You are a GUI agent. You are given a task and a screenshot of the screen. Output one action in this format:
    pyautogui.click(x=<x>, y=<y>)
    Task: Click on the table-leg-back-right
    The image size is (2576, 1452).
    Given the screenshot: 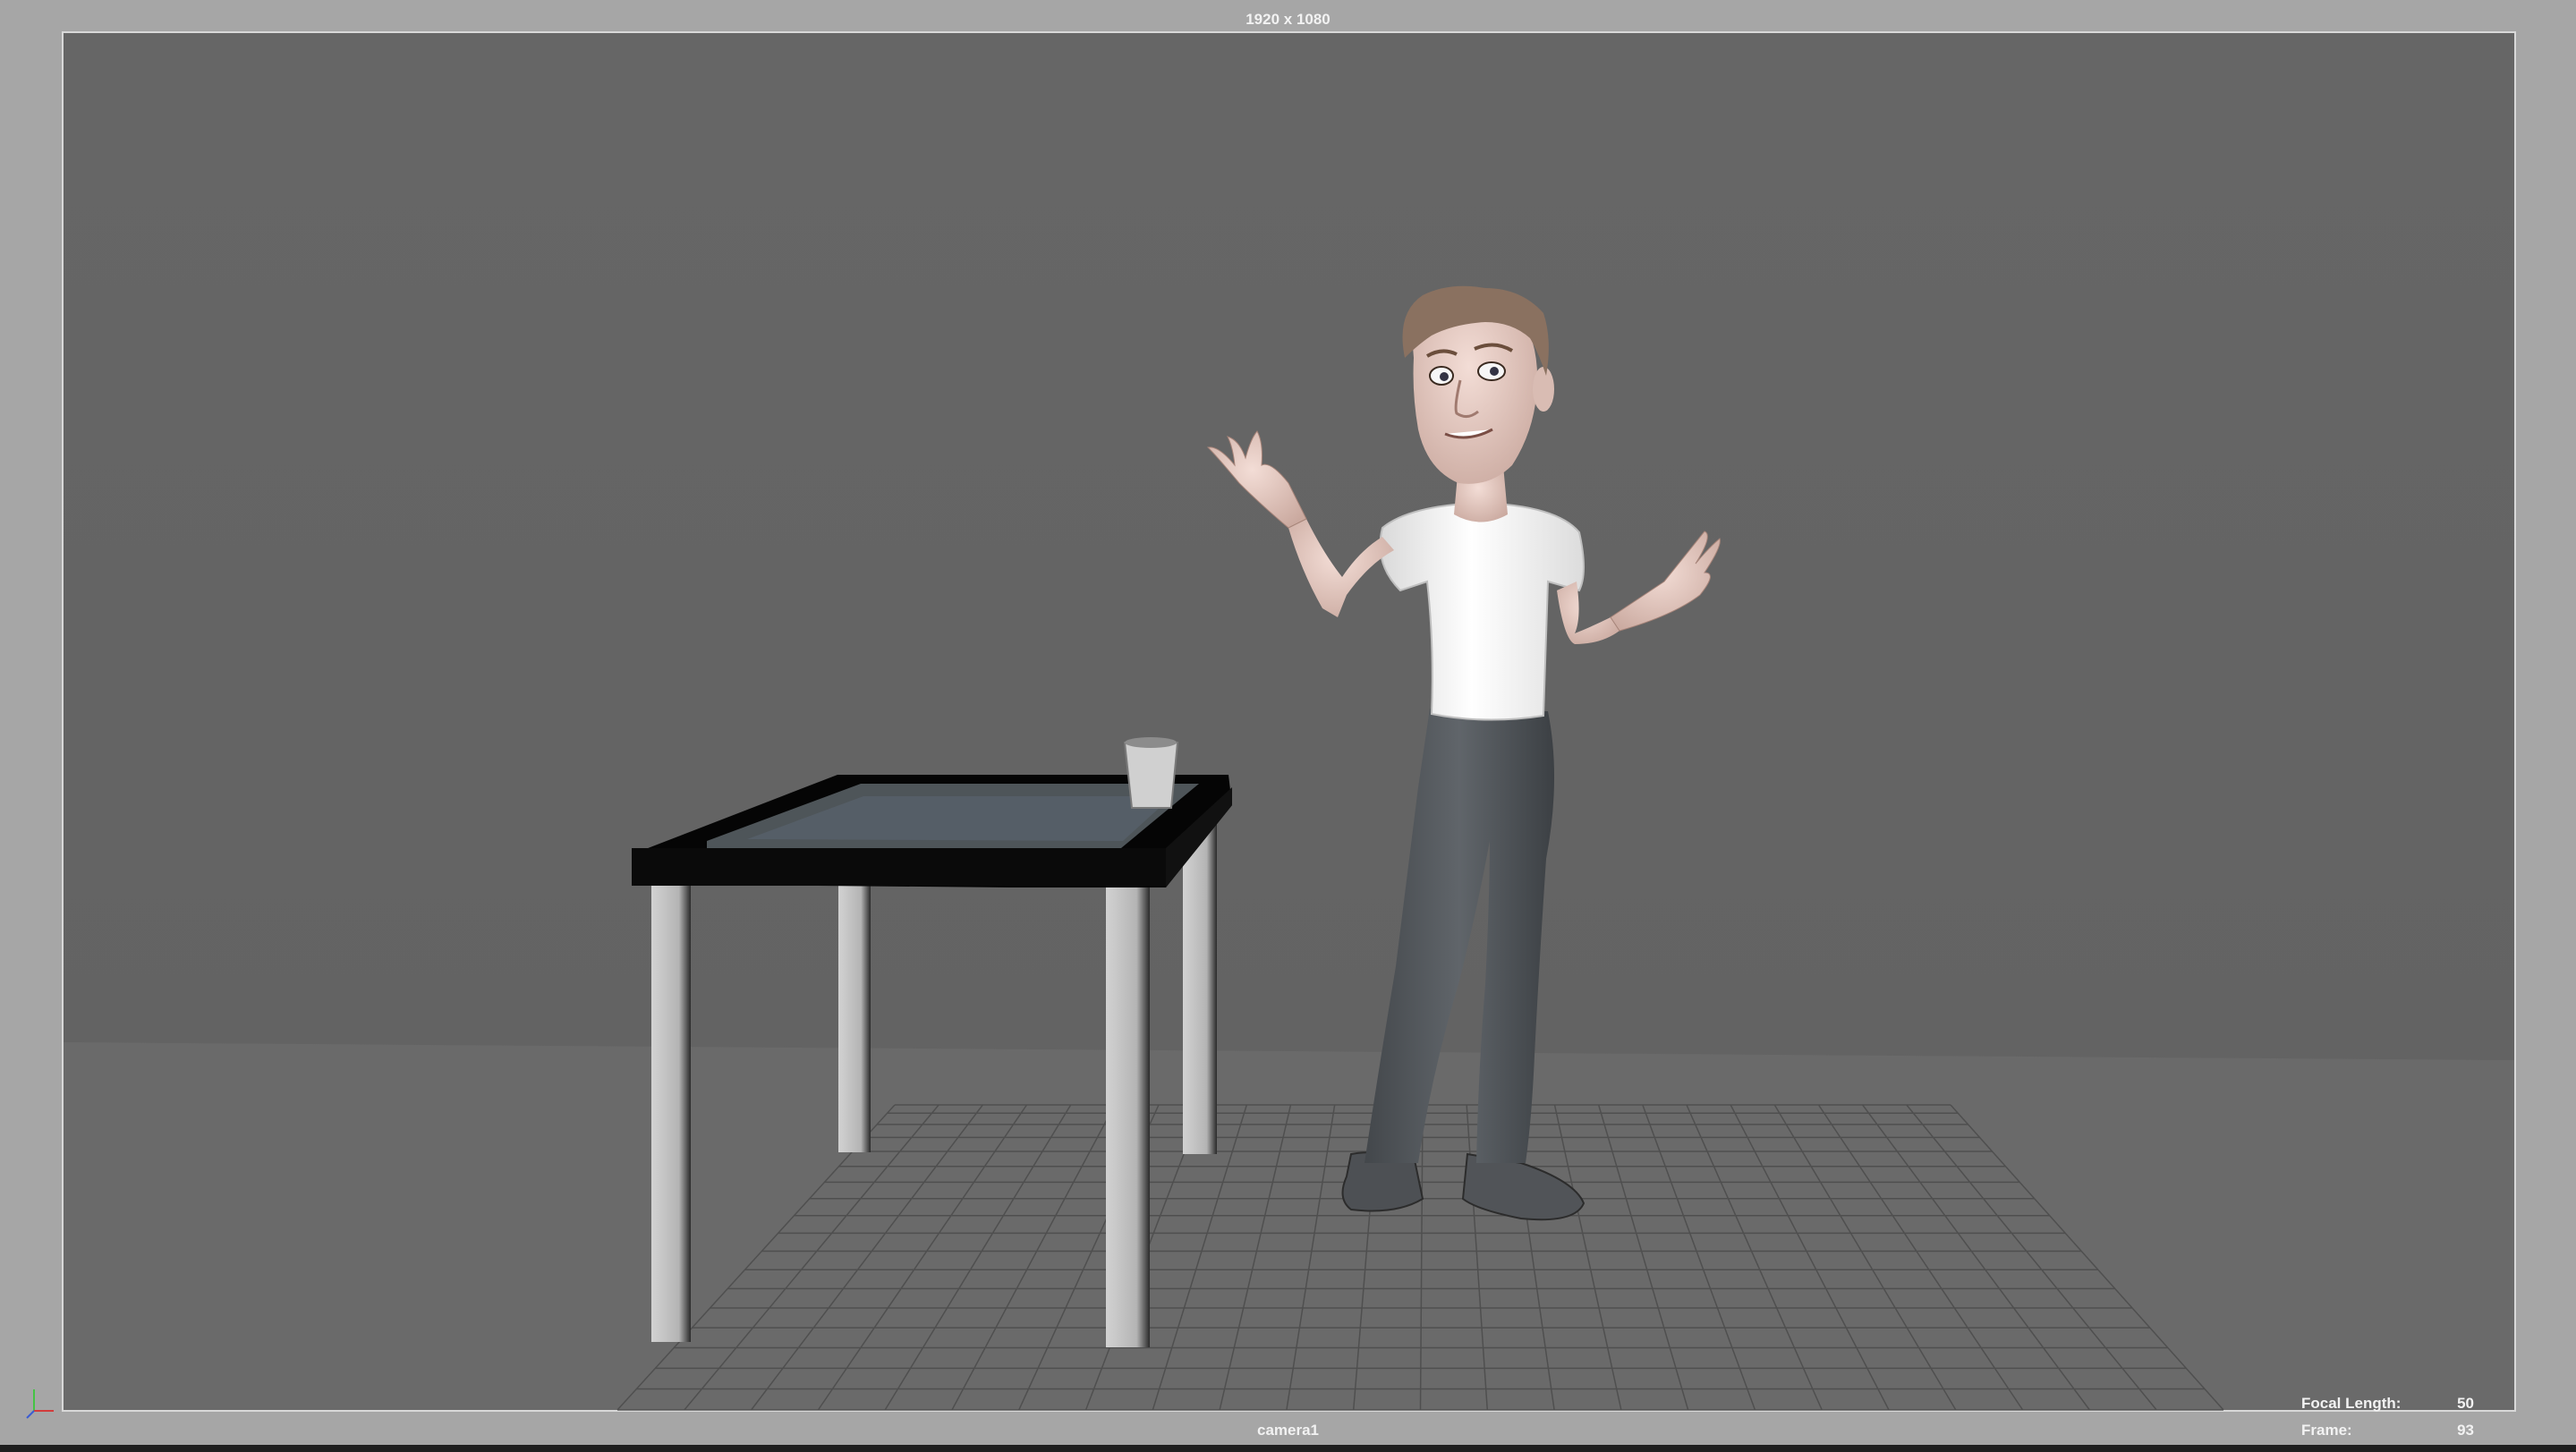 What is the action you would take?
    pyautogui.click(x=1200, y=982)
    